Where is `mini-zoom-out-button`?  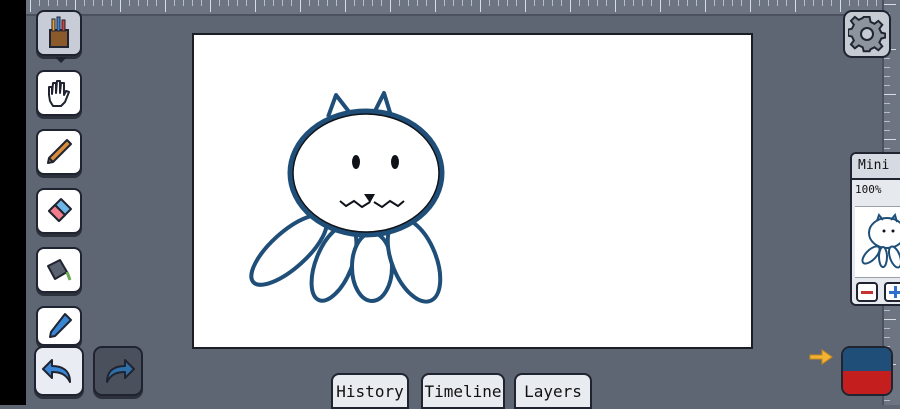 mini-zoom-out-button is located at coordinates (867, 292).